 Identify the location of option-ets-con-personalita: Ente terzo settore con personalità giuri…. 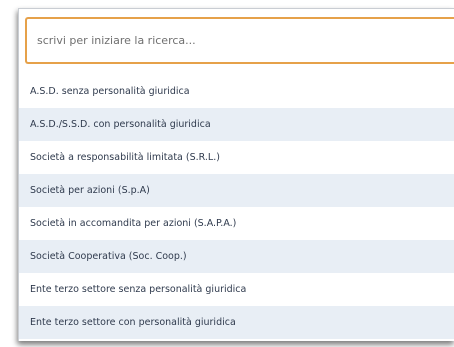
(236, 322).